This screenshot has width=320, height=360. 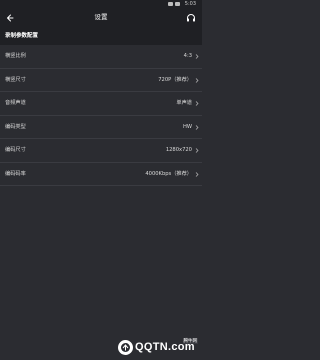 I want to click on headset-icon, so click(x=191, y=17).